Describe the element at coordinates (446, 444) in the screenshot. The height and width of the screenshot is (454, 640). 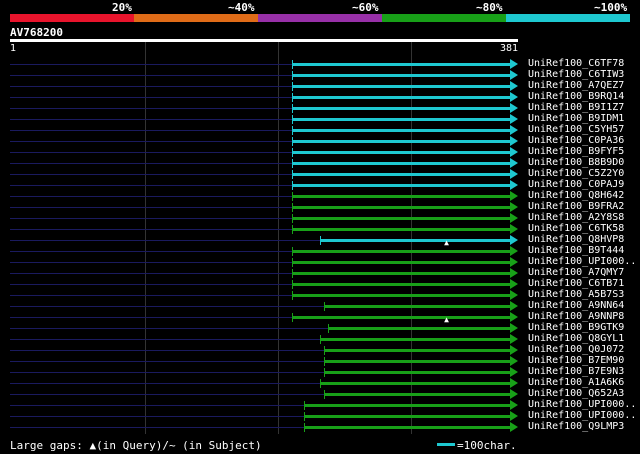
I see `scale-swatch` at that location.